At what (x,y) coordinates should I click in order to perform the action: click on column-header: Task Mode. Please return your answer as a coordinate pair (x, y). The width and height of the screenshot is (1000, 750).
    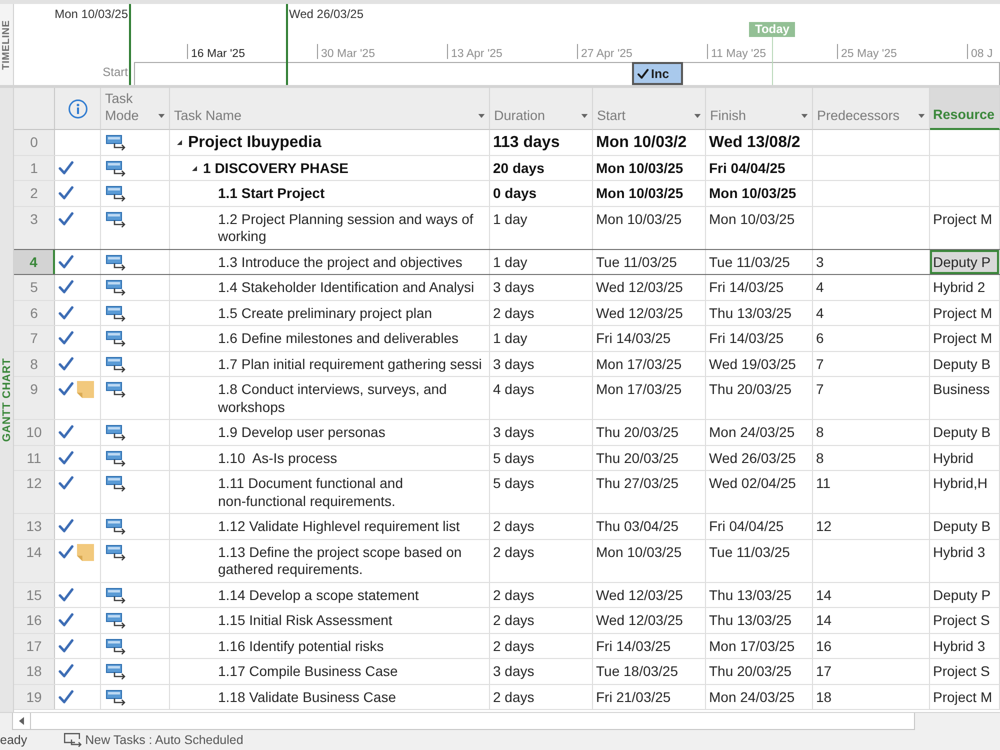
    Looking at the image, I should click on (135, 109).